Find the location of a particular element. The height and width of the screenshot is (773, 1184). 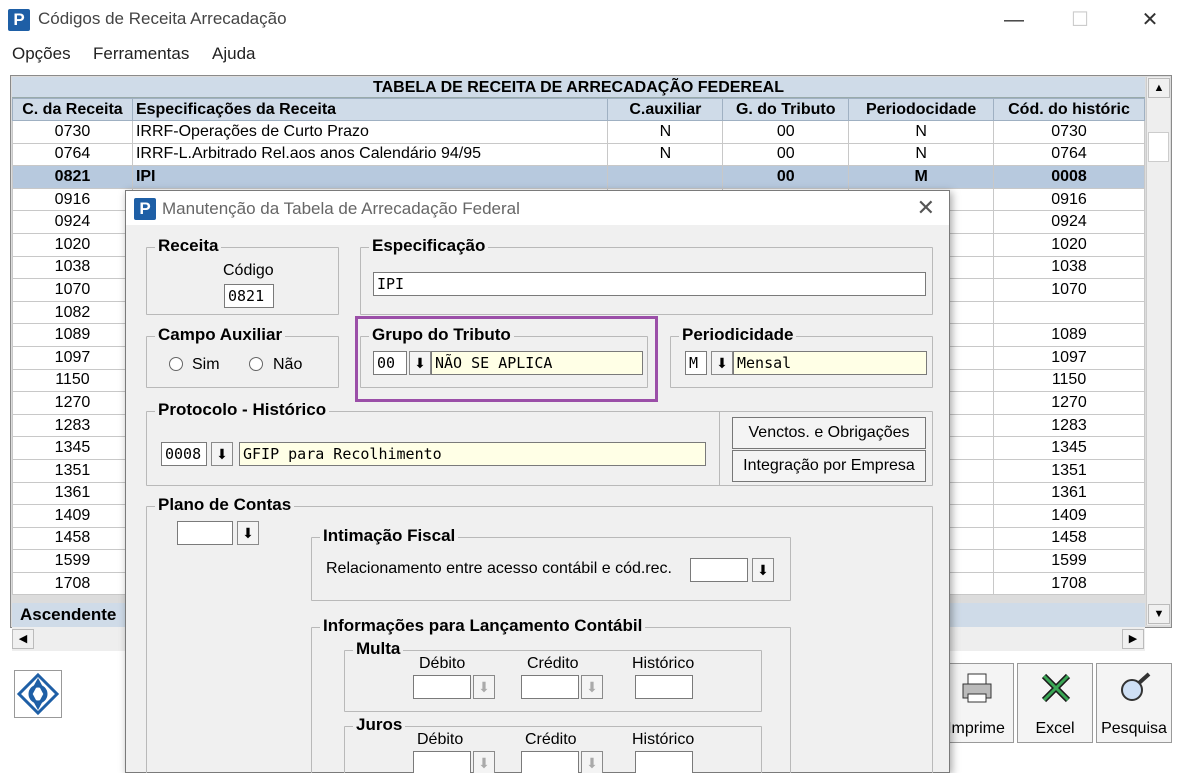

multa-credito-dropdown-icon: ⬇ is located at coordinates (592, 687).